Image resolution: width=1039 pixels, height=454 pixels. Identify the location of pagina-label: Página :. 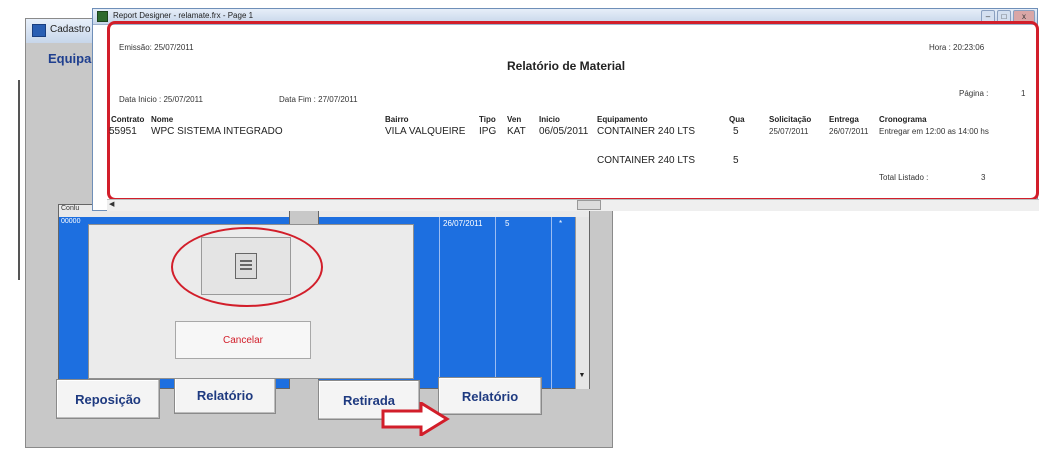
(974, 93).